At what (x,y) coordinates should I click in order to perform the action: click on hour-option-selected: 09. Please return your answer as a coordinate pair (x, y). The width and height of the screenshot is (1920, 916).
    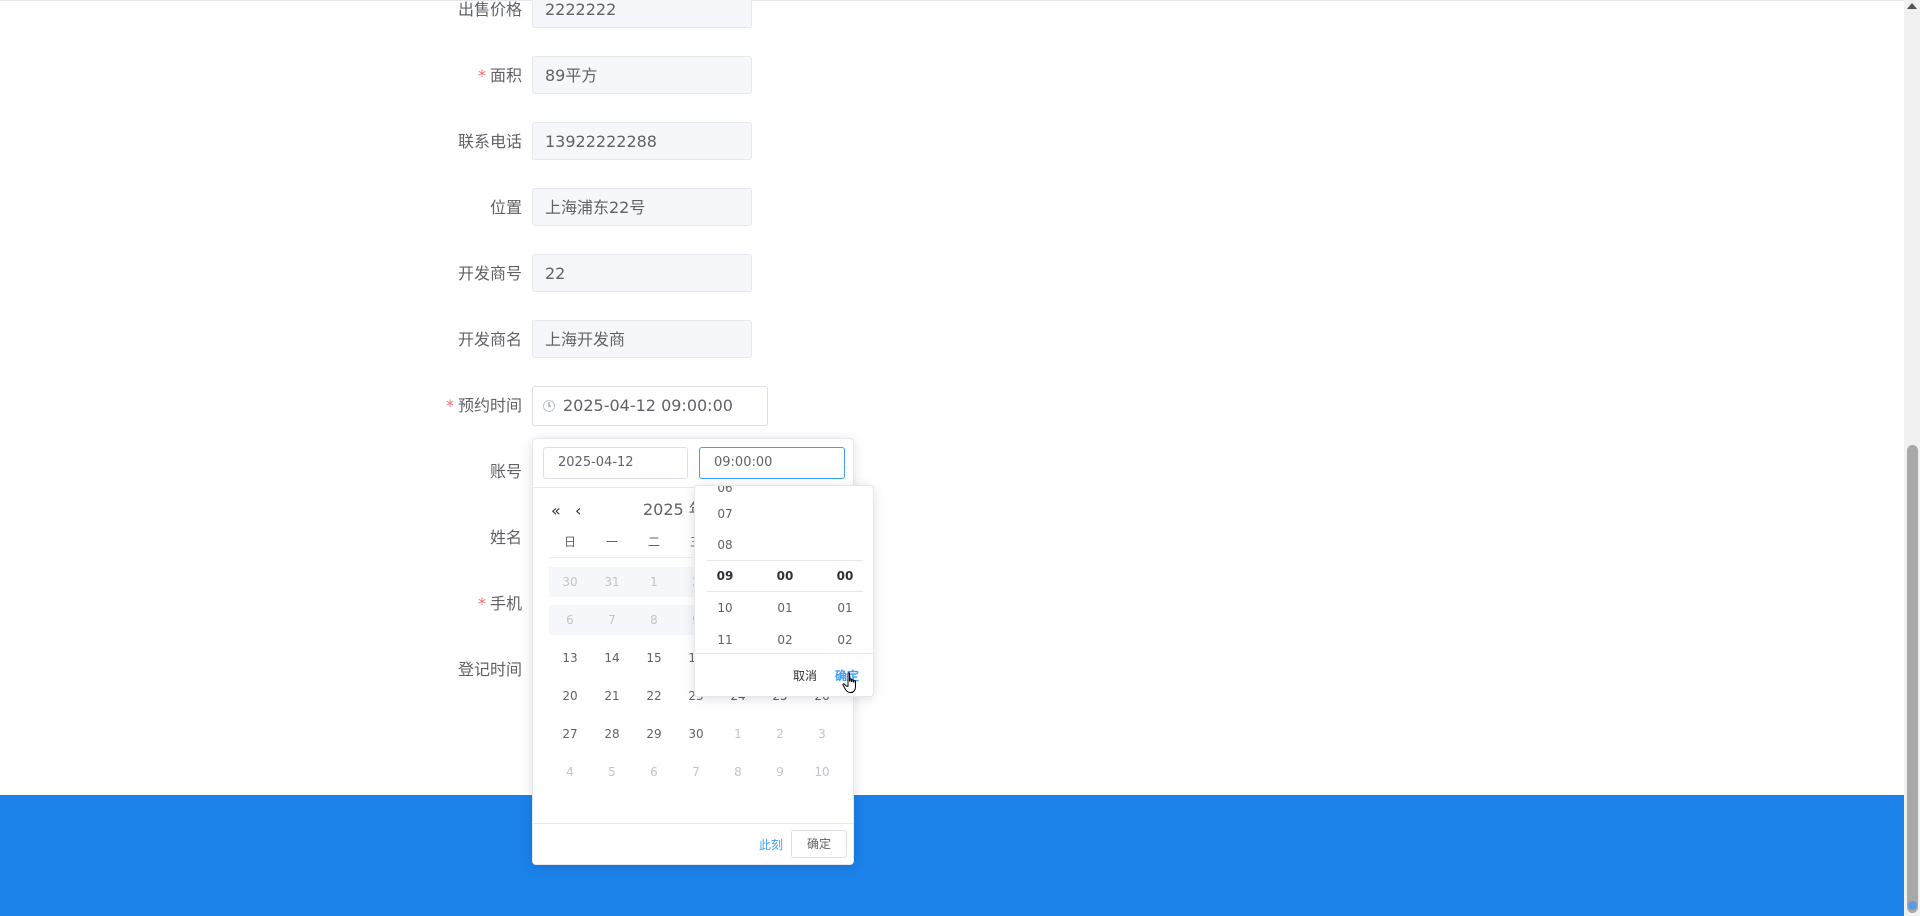
    Looking at the image, I should click on (725, 576).